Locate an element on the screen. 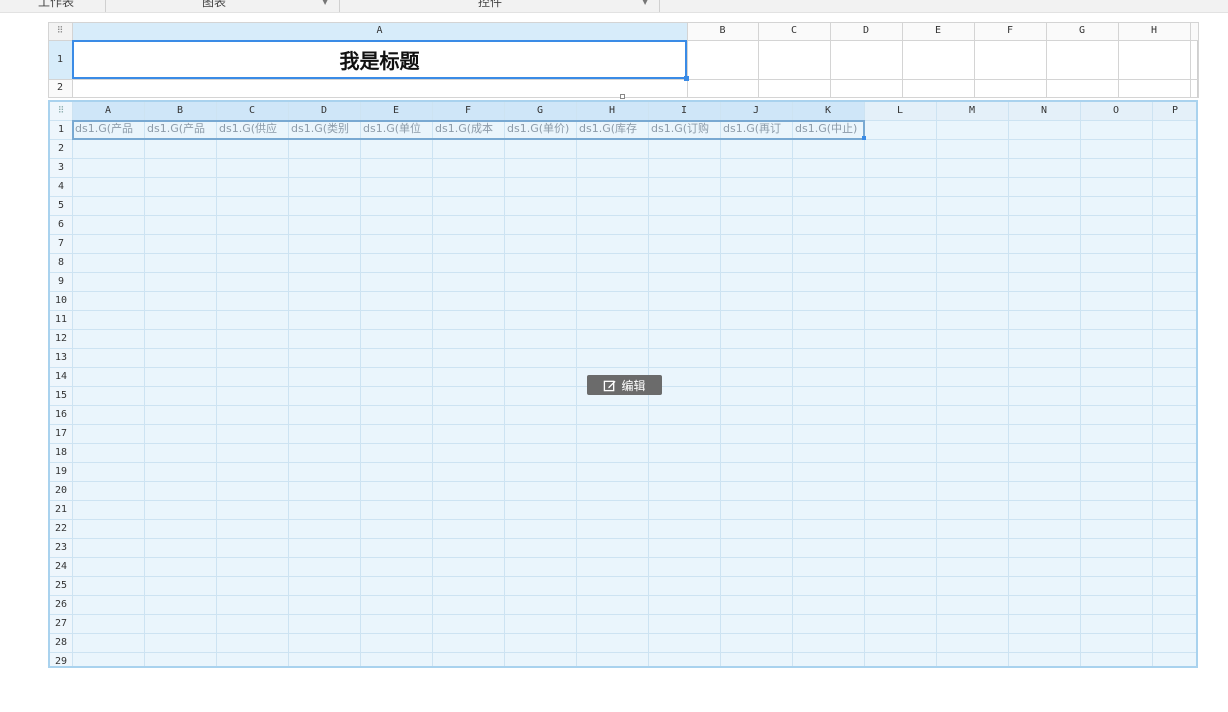  column-header-partial is located at coordinates (1194, 31).